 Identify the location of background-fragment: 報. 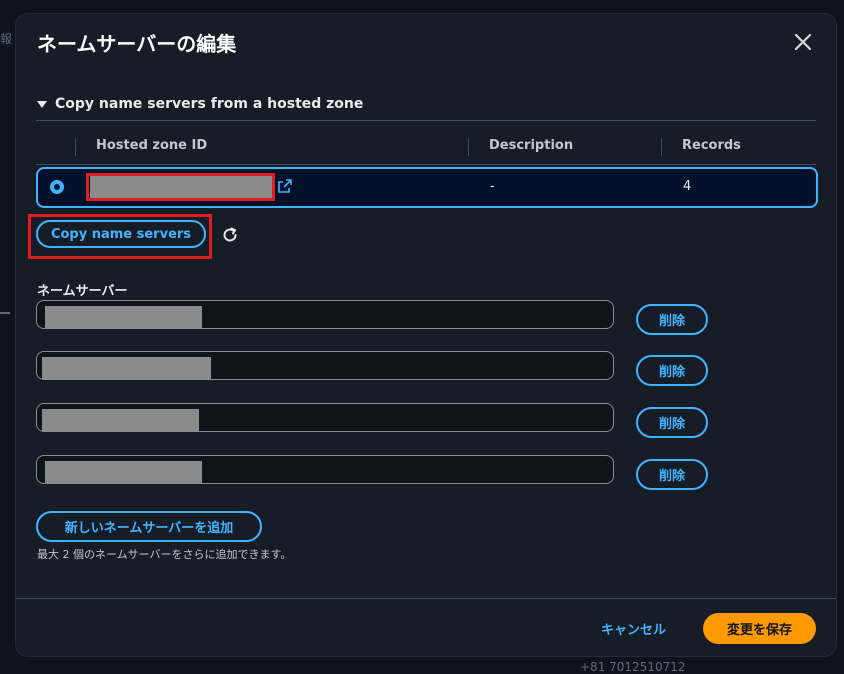
(6, 39).